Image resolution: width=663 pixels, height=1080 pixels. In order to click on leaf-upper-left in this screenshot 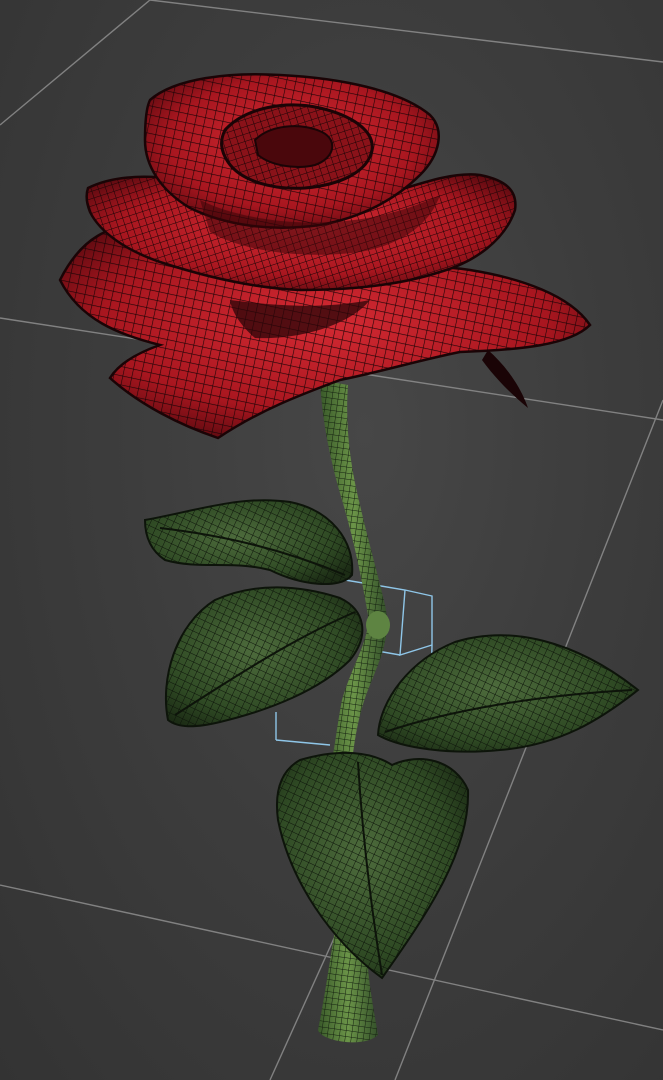, I will do `click(248, 542)`.